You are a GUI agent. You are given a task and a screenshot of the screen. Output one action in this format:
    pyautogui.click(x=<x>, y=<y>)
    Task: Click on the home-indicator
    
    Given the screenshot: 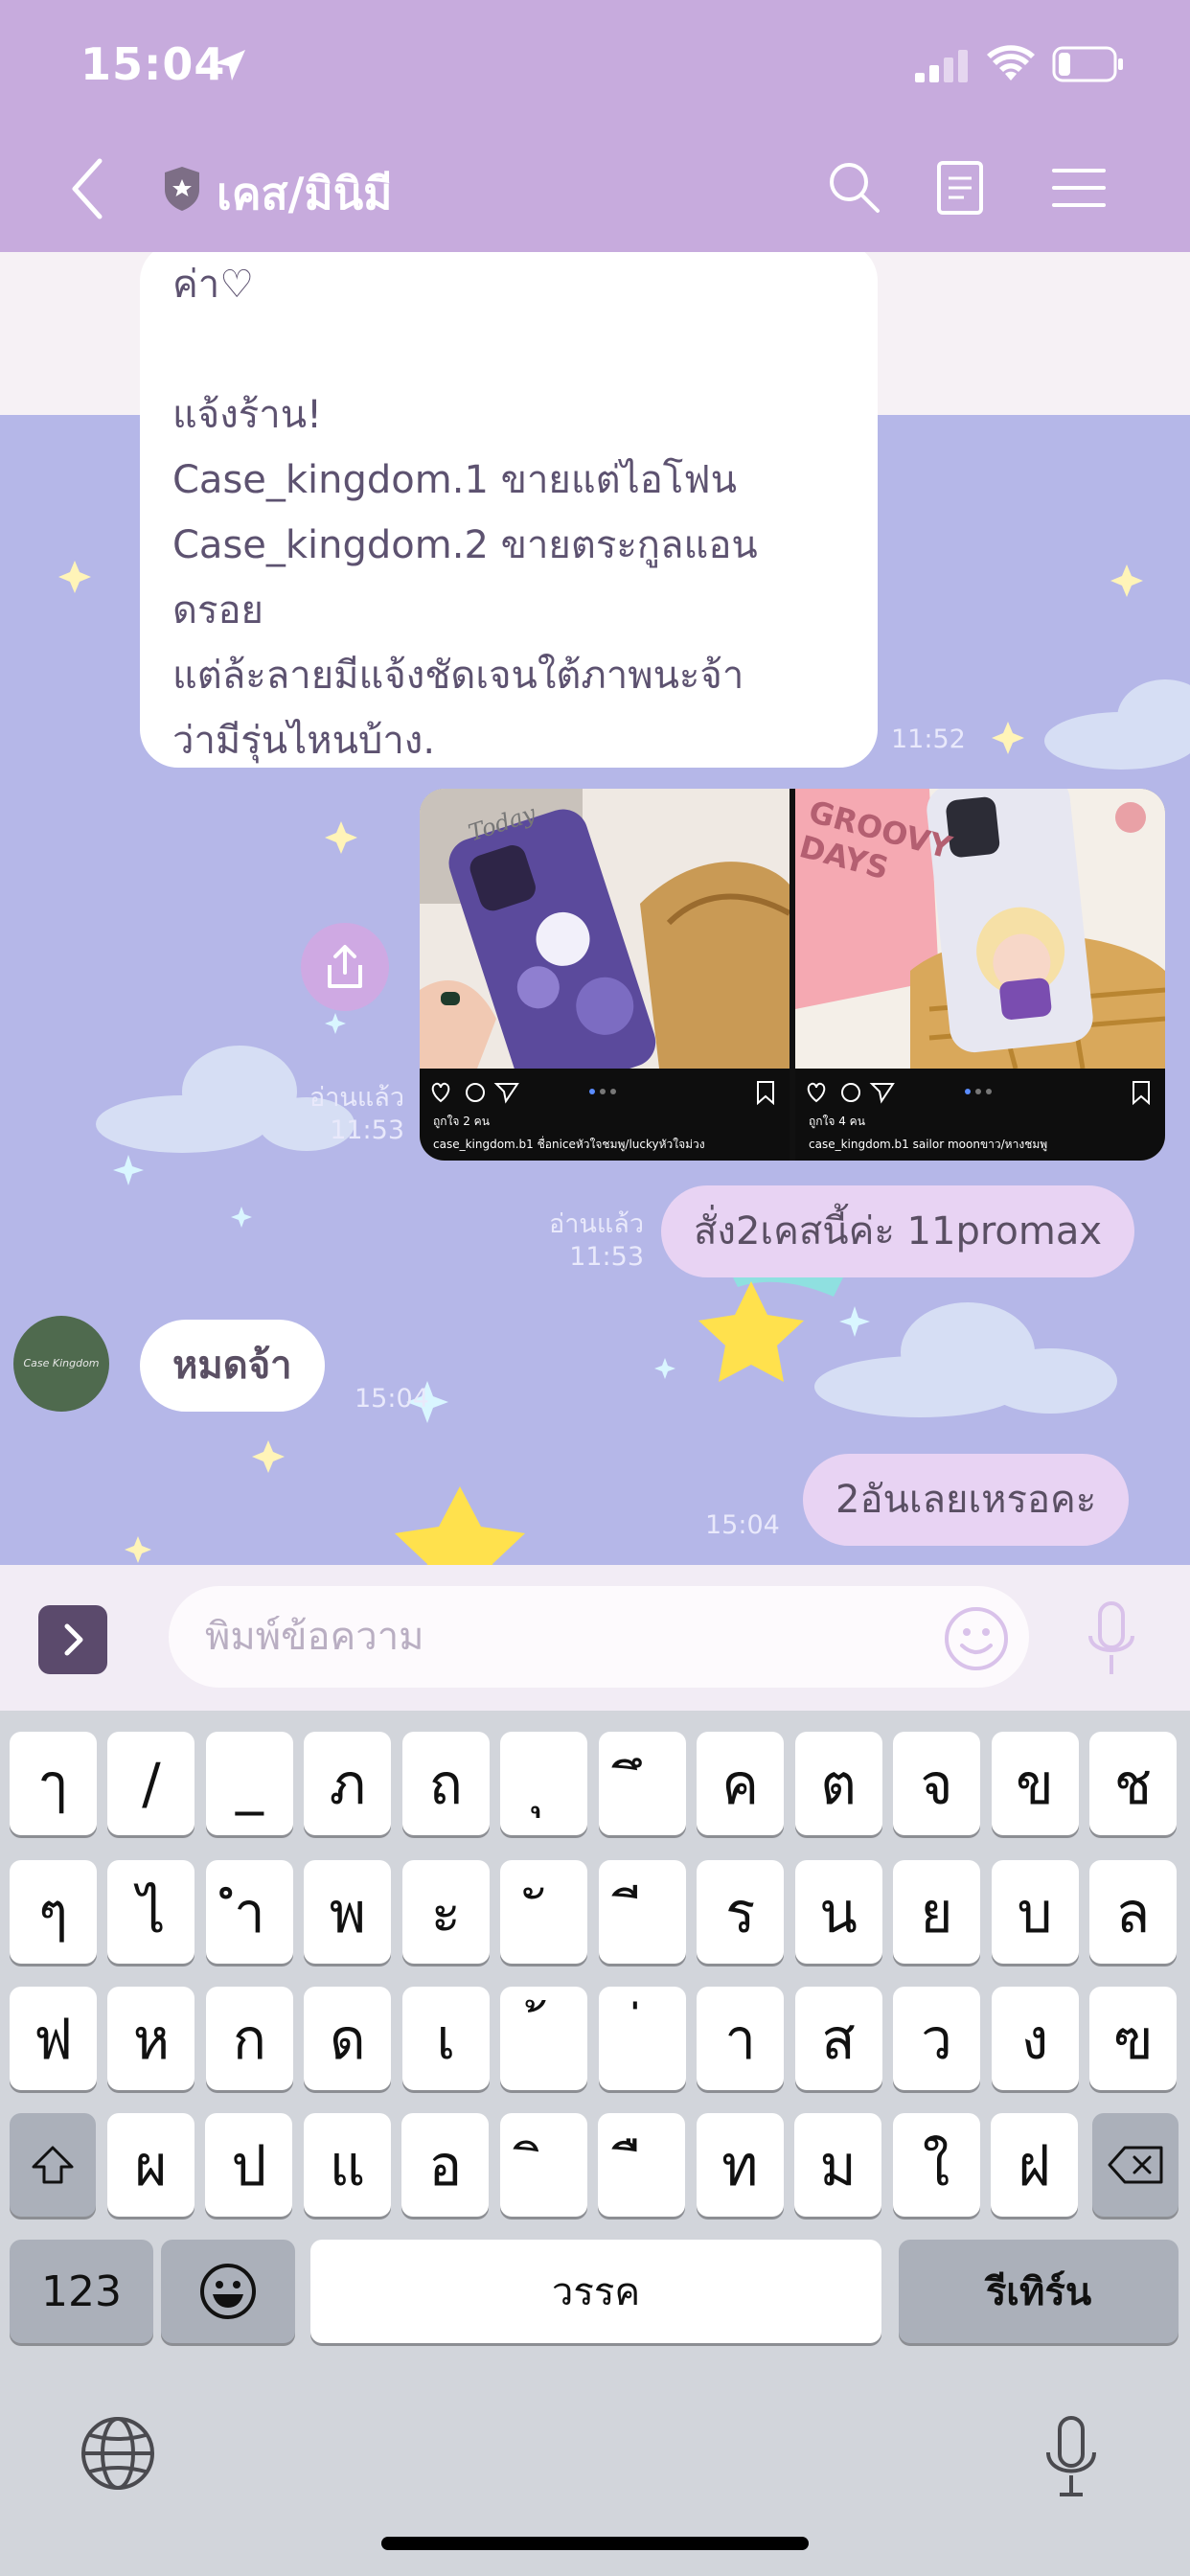 What is the action you would take?
    pyautogui.click(x=595, y=2543)
    